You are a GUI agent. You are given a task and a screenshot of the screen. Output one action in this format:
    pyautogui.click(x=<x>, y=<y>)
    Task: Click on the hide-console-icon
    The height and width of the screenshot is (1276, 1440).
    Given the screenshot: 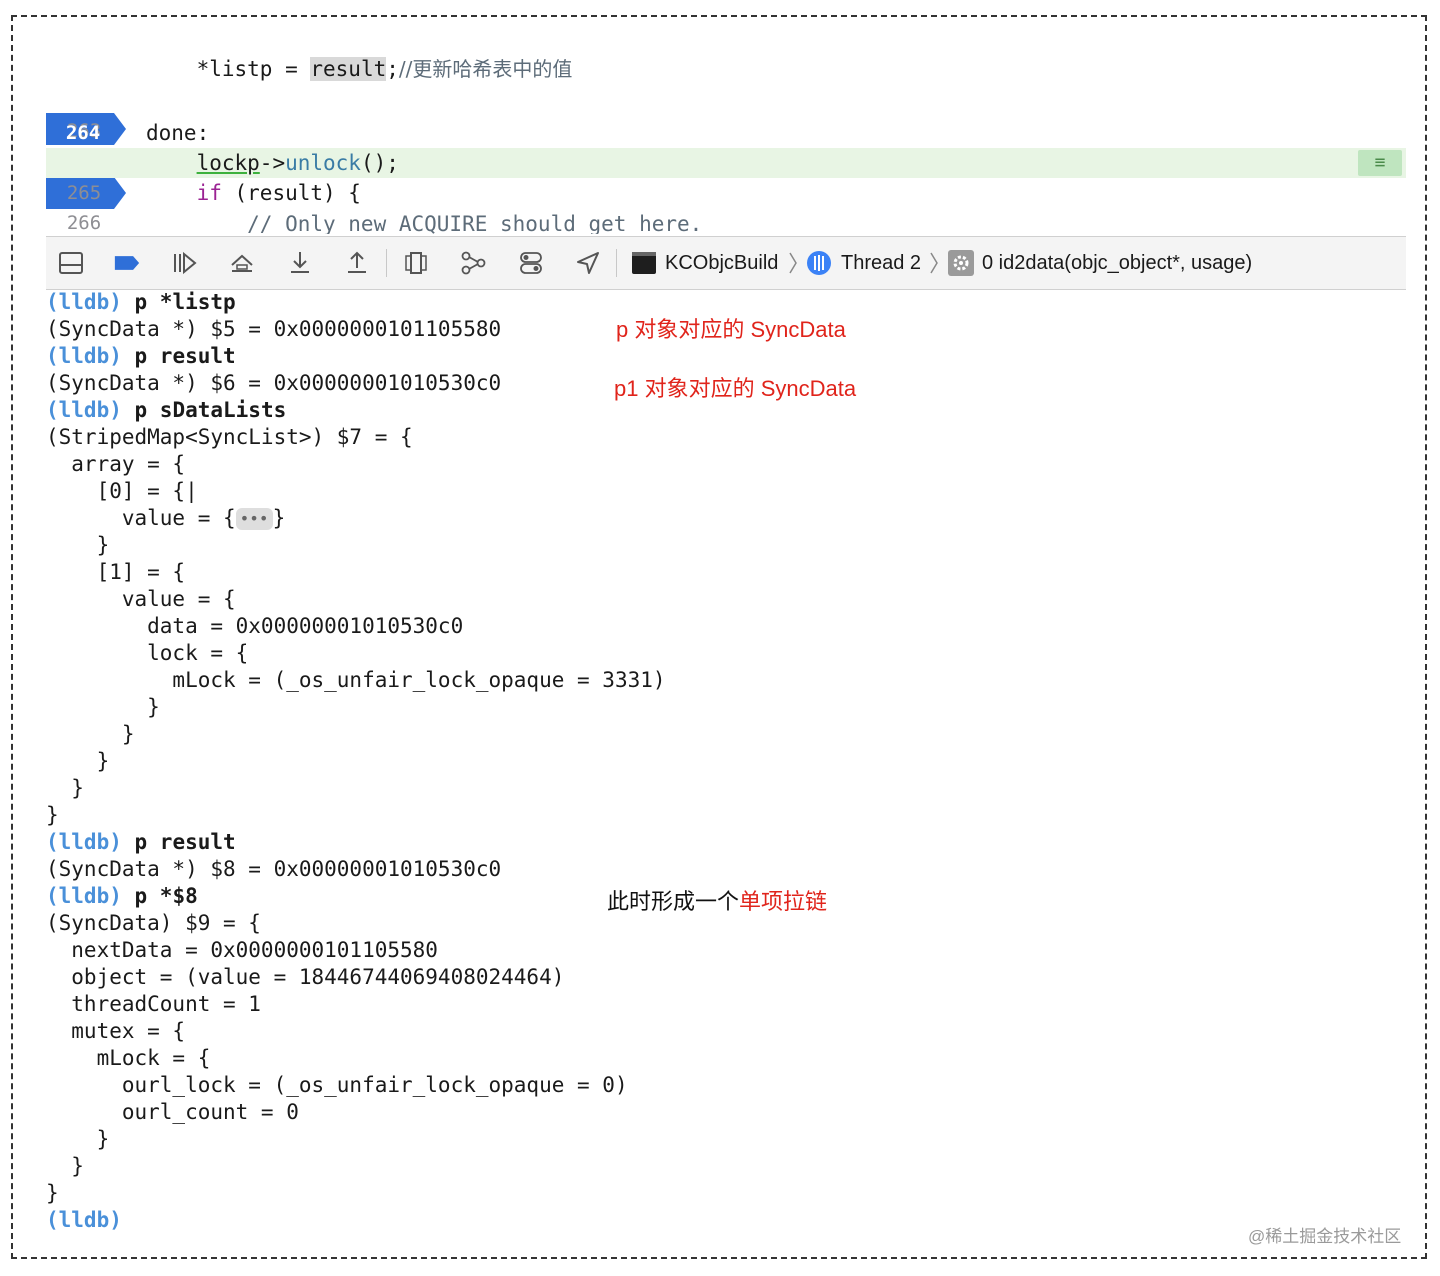 What is the action you would take?
    pyautogui.click(x=71, y=263)
    